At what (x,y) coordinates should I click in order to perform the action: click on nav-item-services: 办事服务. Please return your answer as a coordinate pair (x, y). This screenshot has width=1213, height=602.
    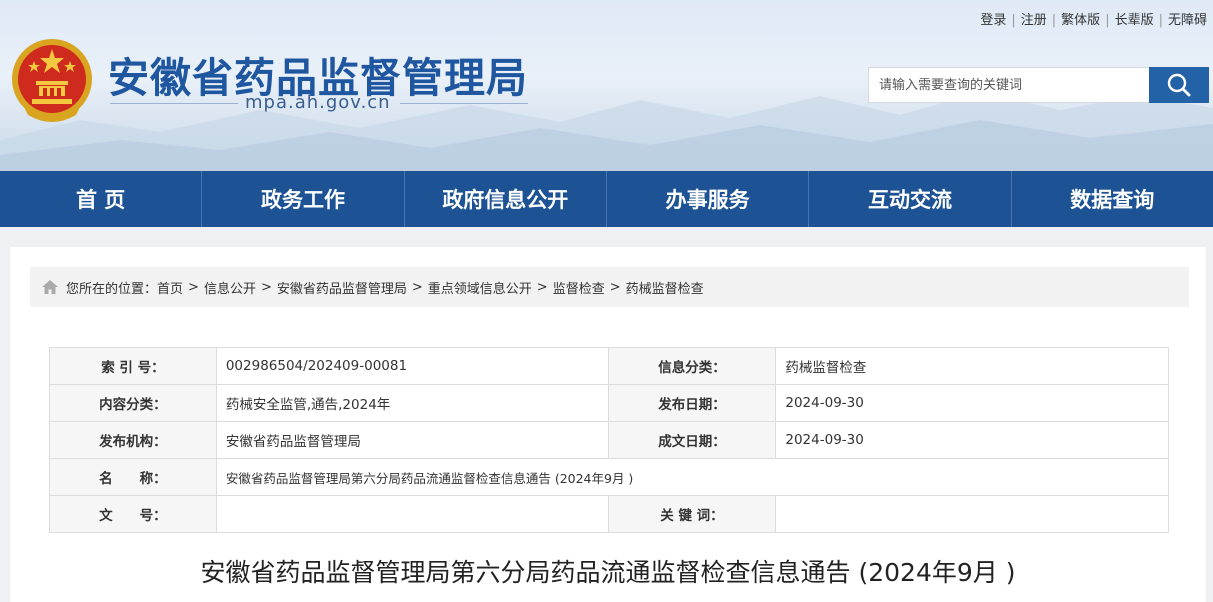
    Looking at the image, I should click on (708, 199).